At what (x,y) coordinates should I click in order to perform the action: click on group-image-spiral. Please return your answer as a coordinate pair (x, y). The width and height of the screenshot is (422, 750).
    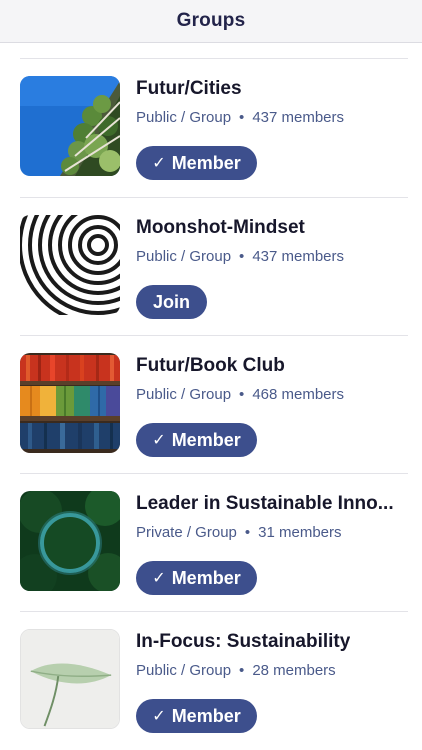
    Looking at the image, I should click on (70, 265).